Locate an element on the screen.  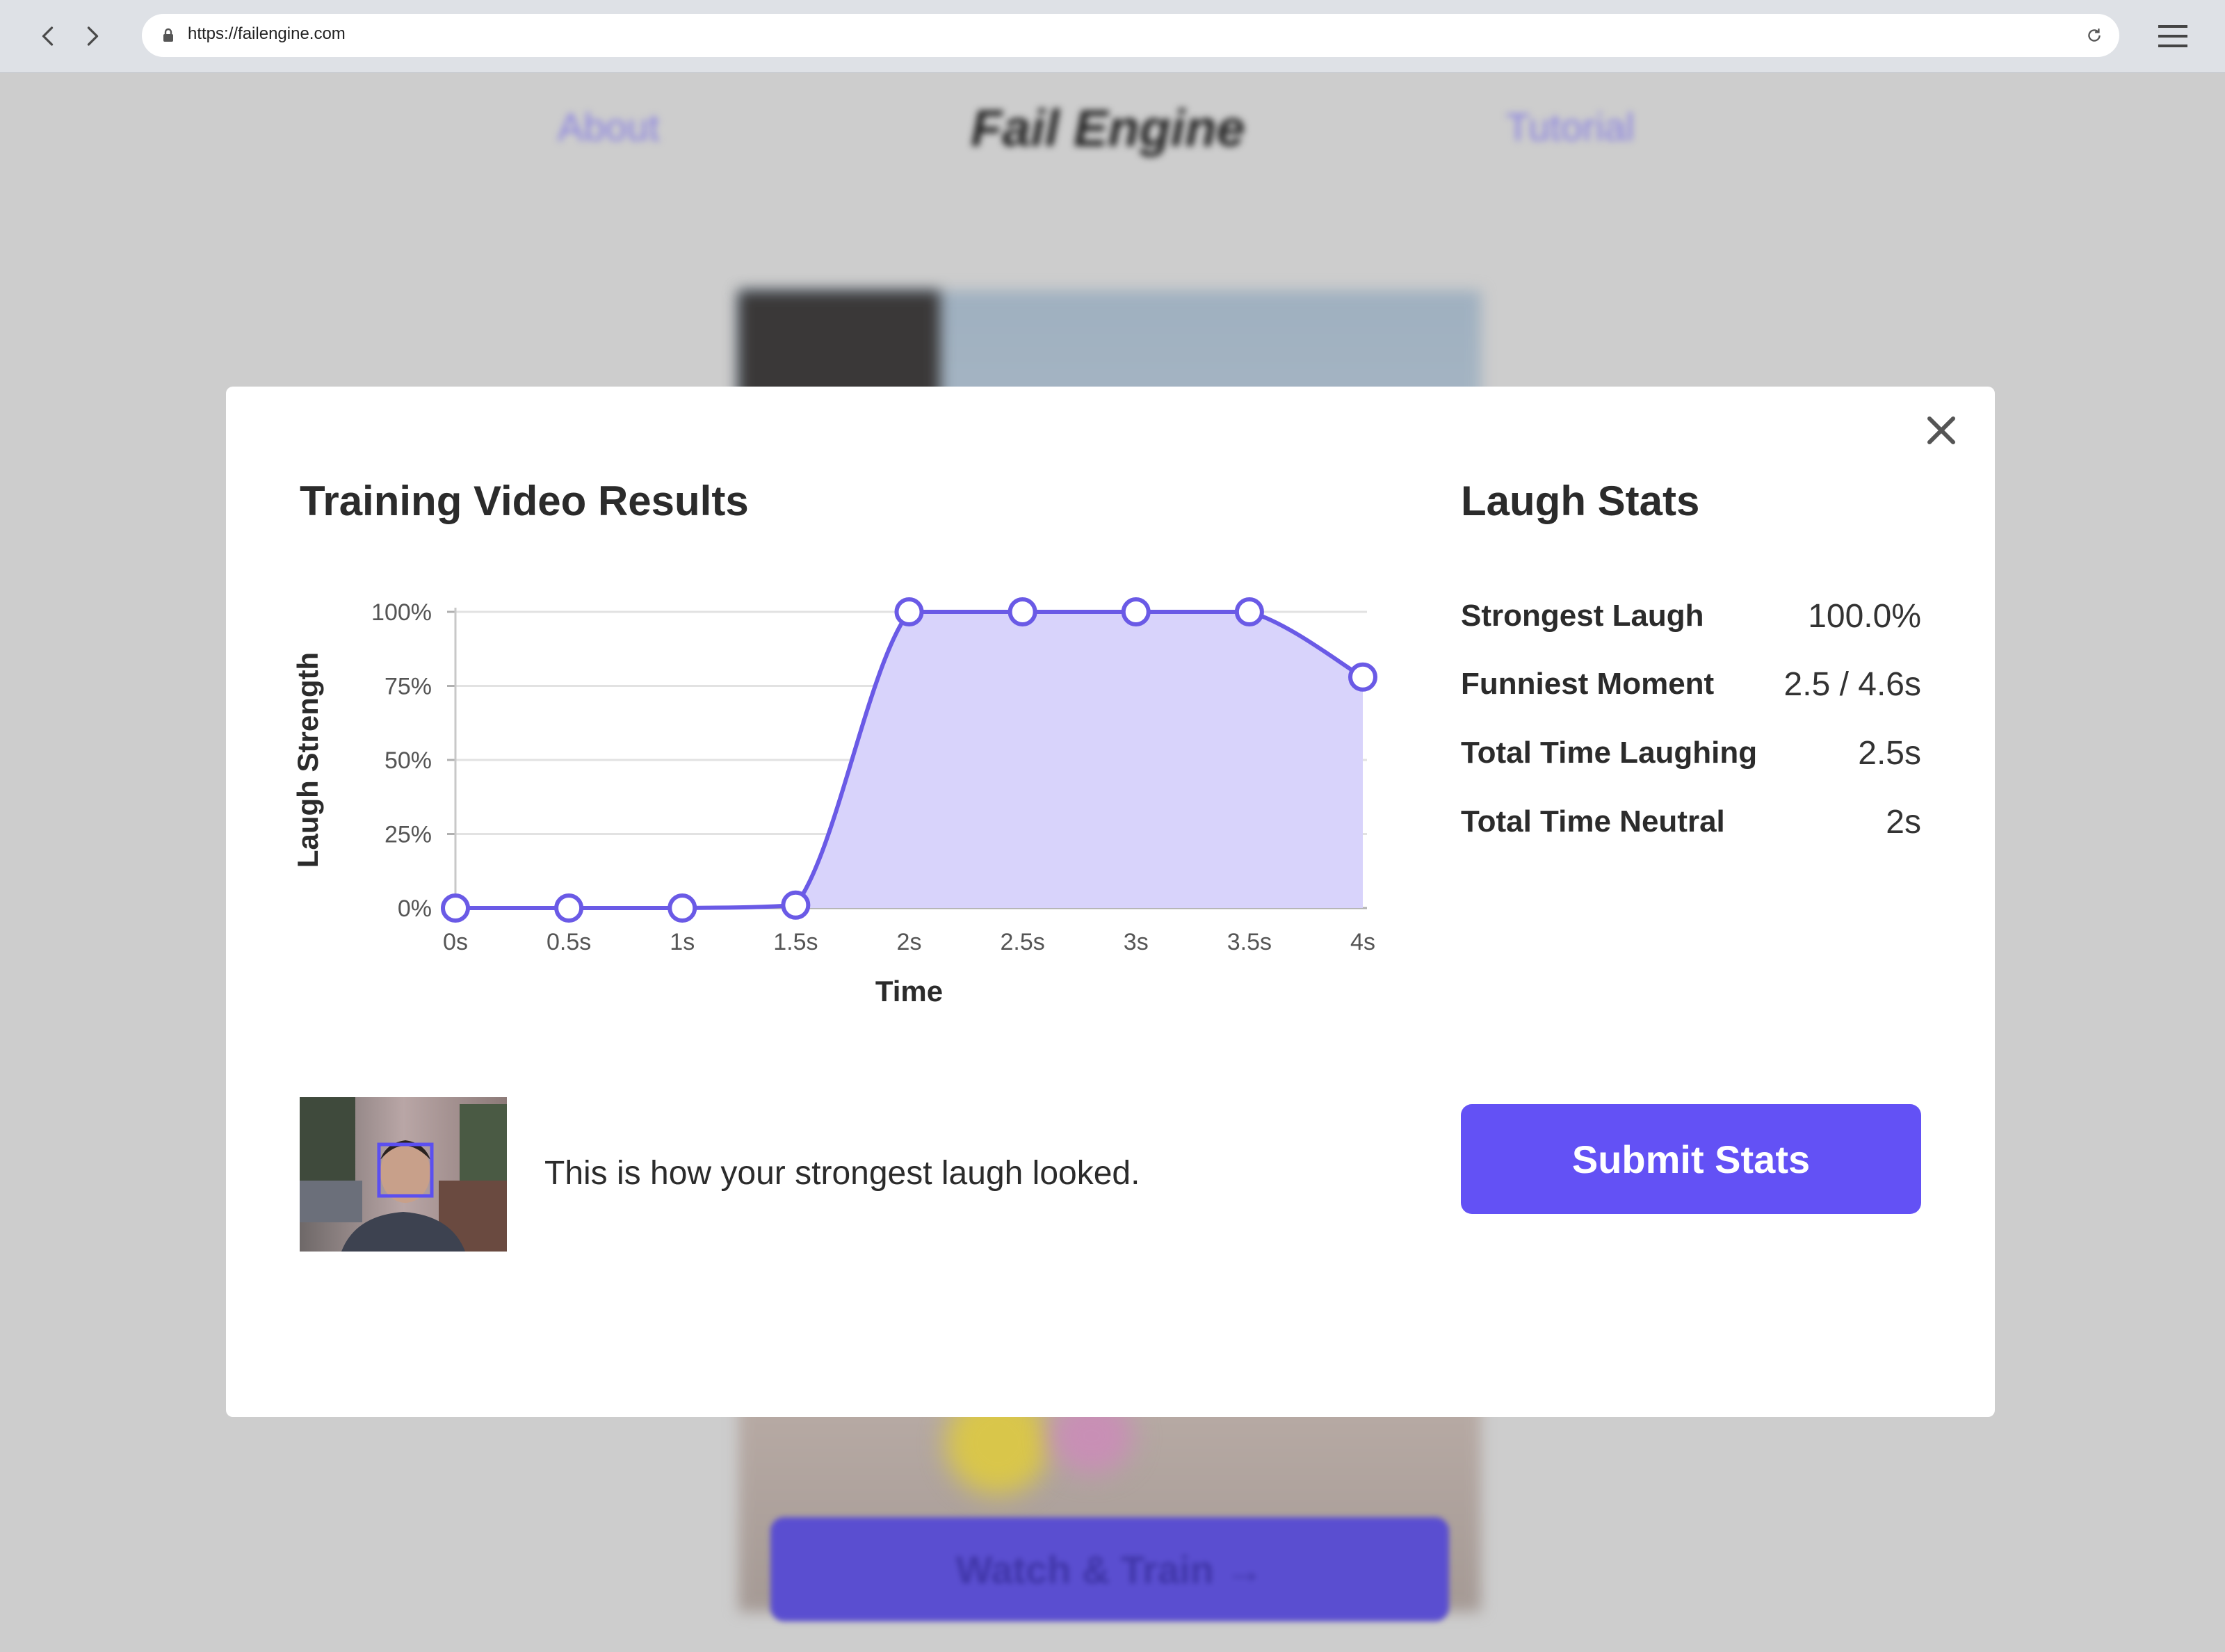
stat-row-total-time-laughing: Total Time Laughing 2.5s is located at coordinates (1691, 753).